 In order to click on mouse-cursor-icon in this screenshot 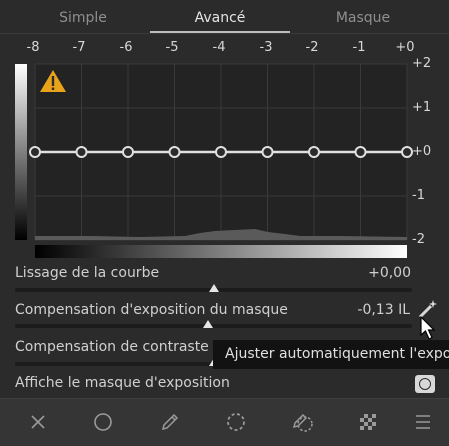, I will do `click(428, 328)`.